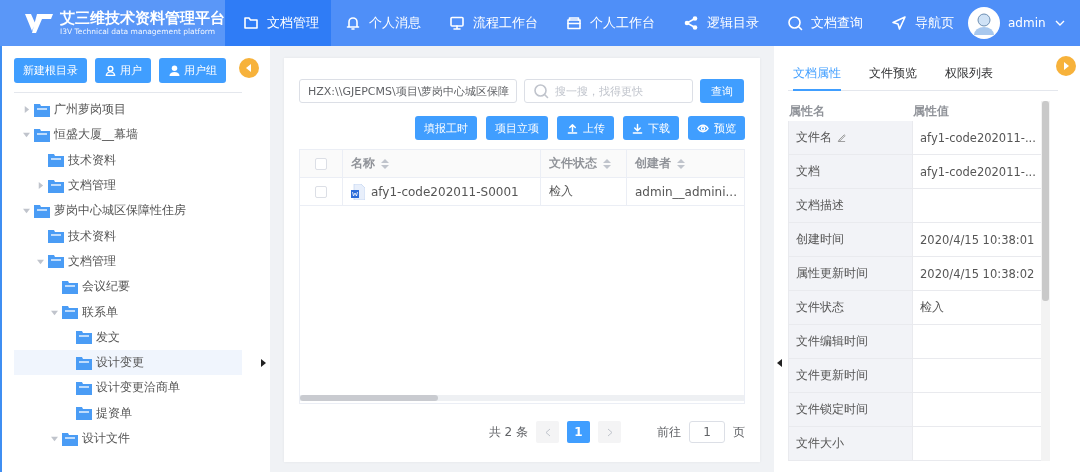  Describe the element at coordinates (851, 137) in the screenshot. I see `property-name-cell: 文件名` at that location.